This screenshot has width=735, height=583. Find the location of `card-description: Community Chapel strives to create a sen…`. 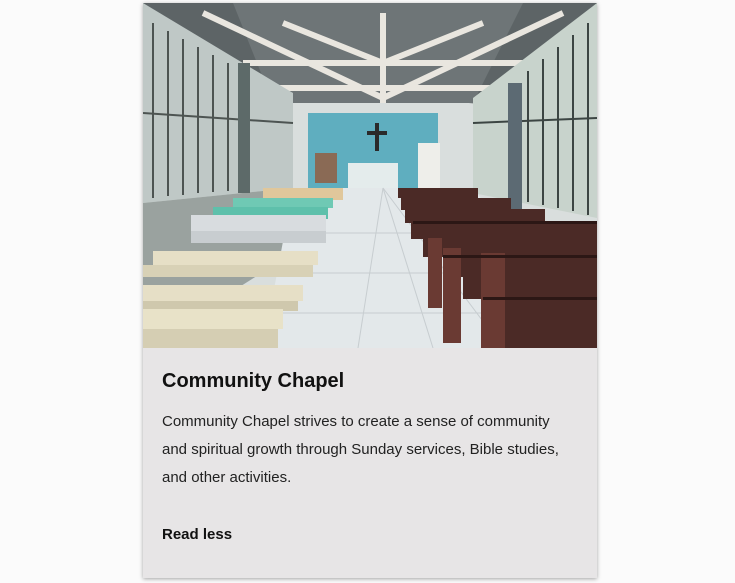

card-description: Community Chapel strives to create a sen… is located at coordinates (360, 449).